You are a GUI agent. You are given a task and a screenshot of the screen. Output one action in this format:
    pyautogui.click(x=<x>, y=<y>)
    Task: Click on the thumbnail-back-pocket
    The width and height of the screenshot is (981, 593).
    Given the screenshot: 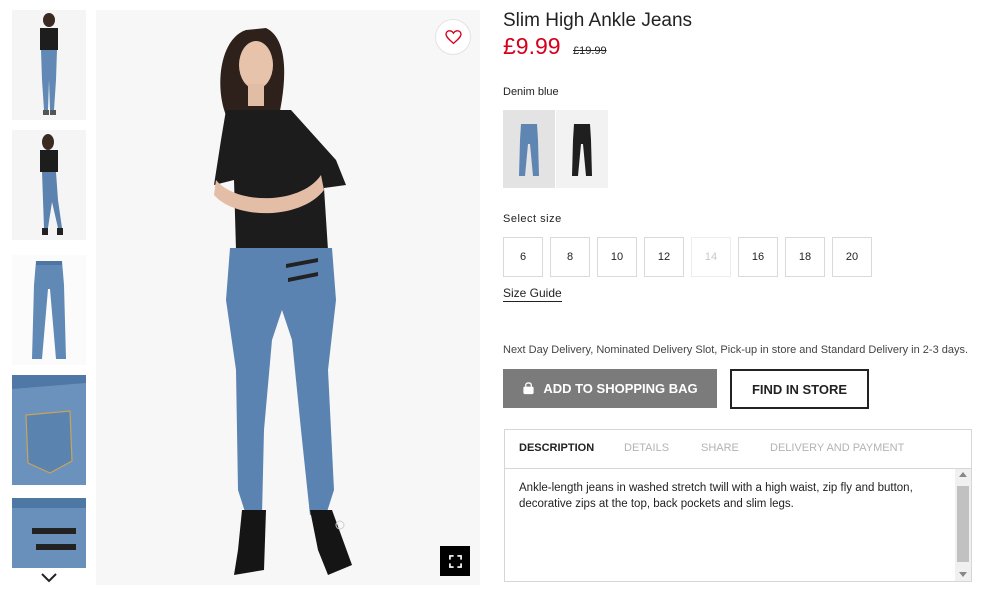 What is the action you would take?
    pyautogui.click(x=49, y=430)
    